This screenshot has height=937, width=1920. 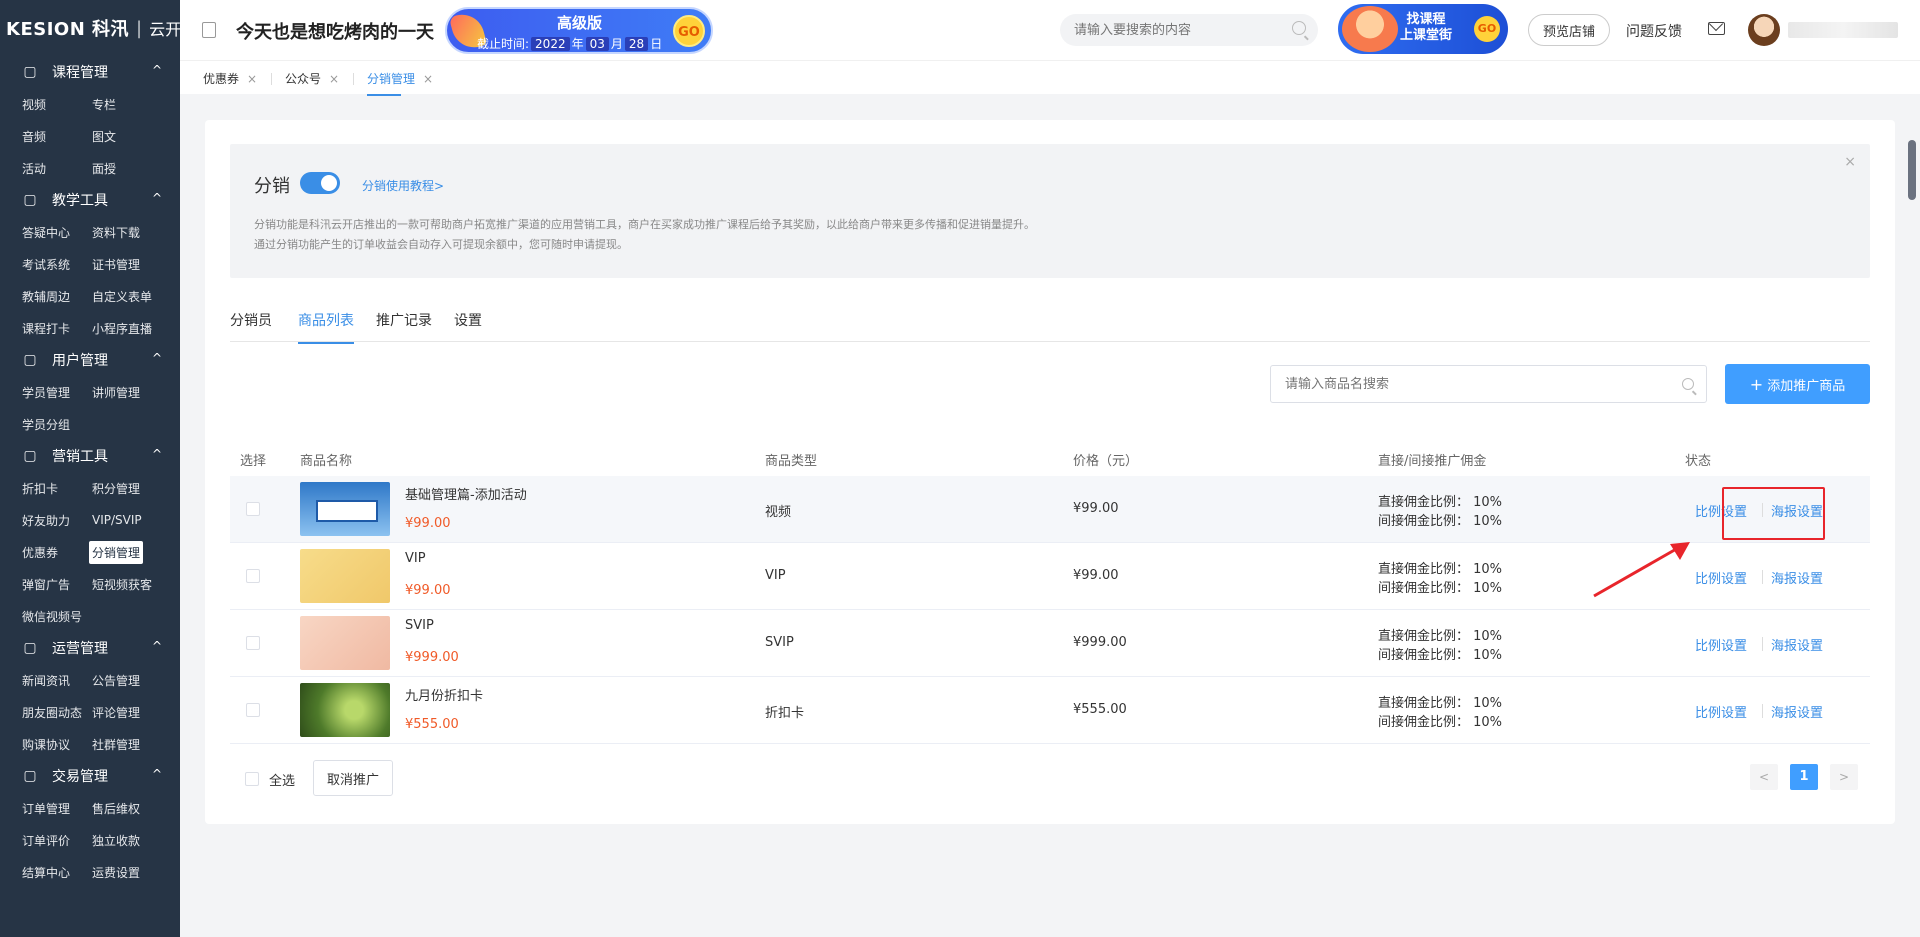 What do you see at coordinates (57, 744) in the screenshot?
I see `sidebar-item: 购课协议` at bounding box center [57, 744].